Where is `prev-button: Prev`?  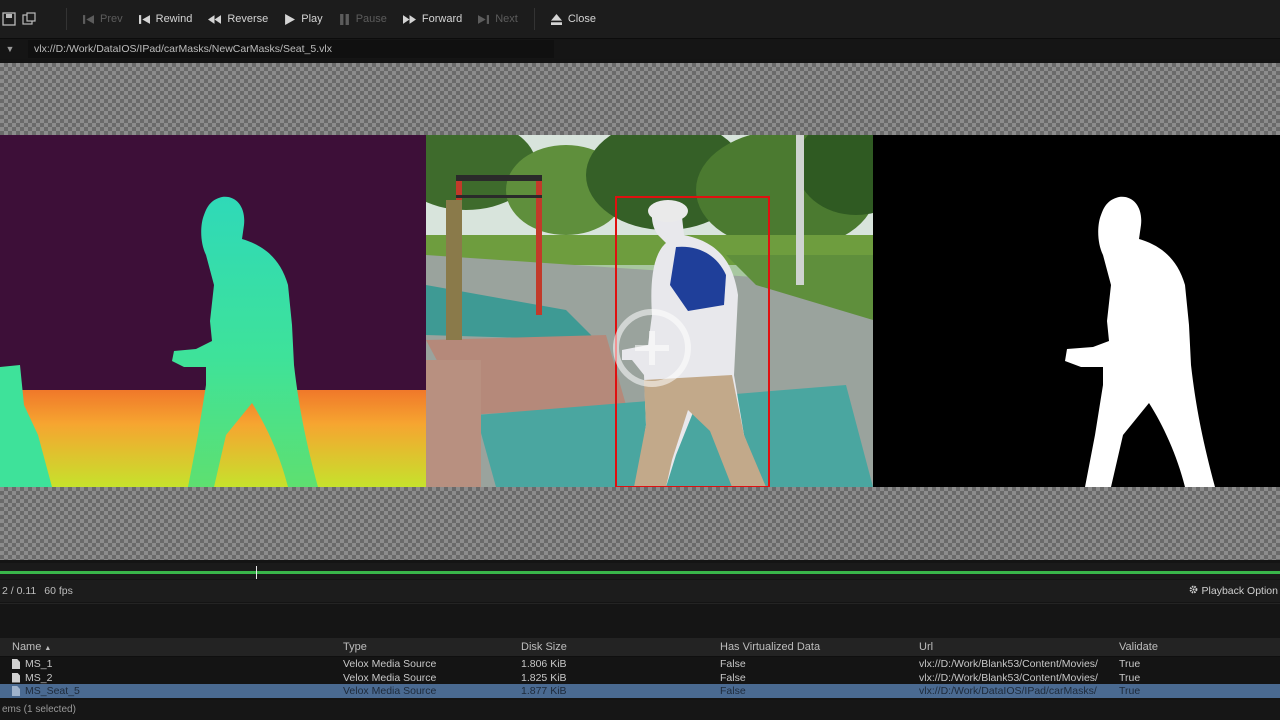 prev-button: Prev is located at coordinates (103, 19).